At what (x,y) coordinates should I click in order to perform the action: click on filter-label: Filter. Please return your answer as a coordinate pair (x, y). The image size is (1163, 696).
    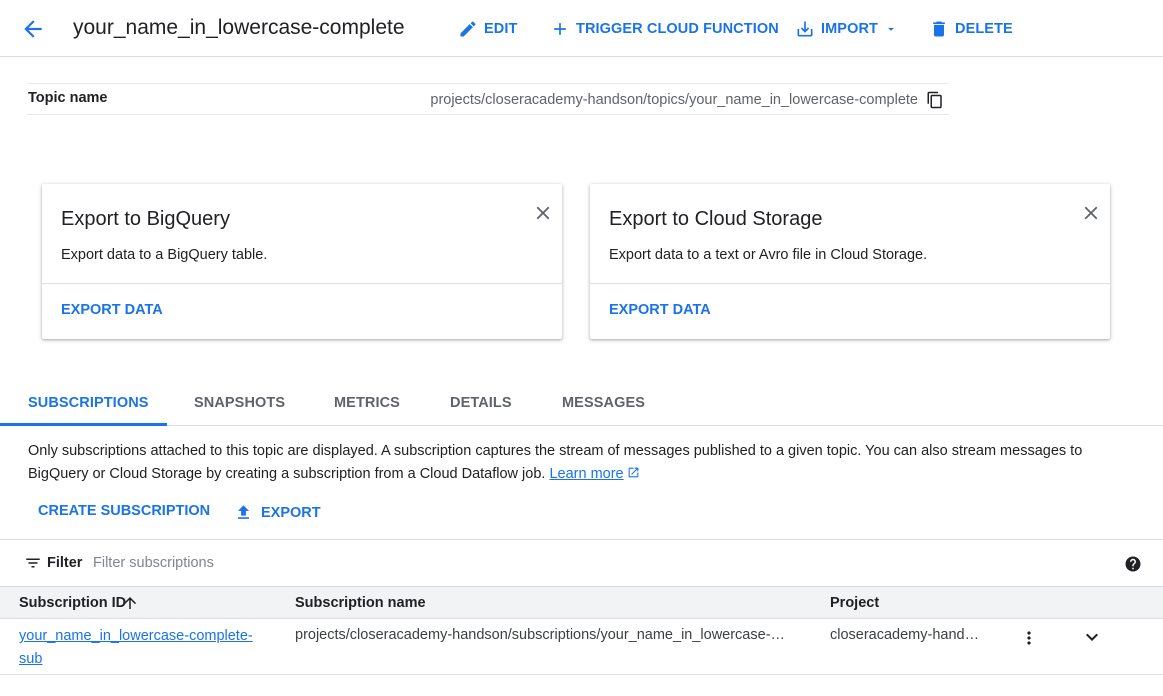
    Looking at the image, I should click on (65, 563).